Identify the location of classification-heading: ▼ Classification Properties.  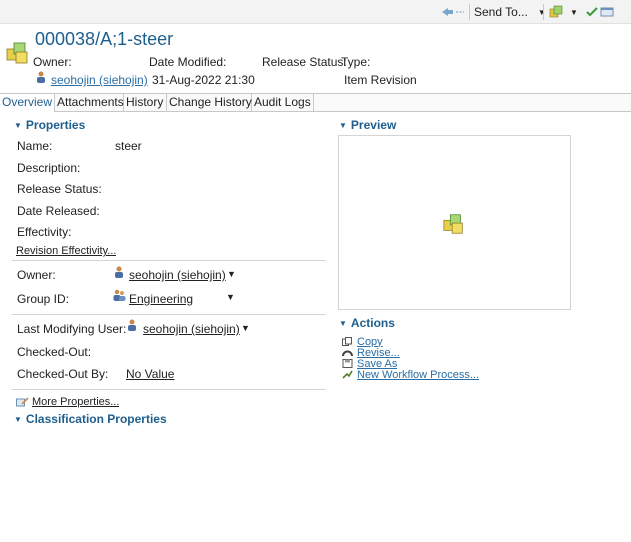
(90, 419).